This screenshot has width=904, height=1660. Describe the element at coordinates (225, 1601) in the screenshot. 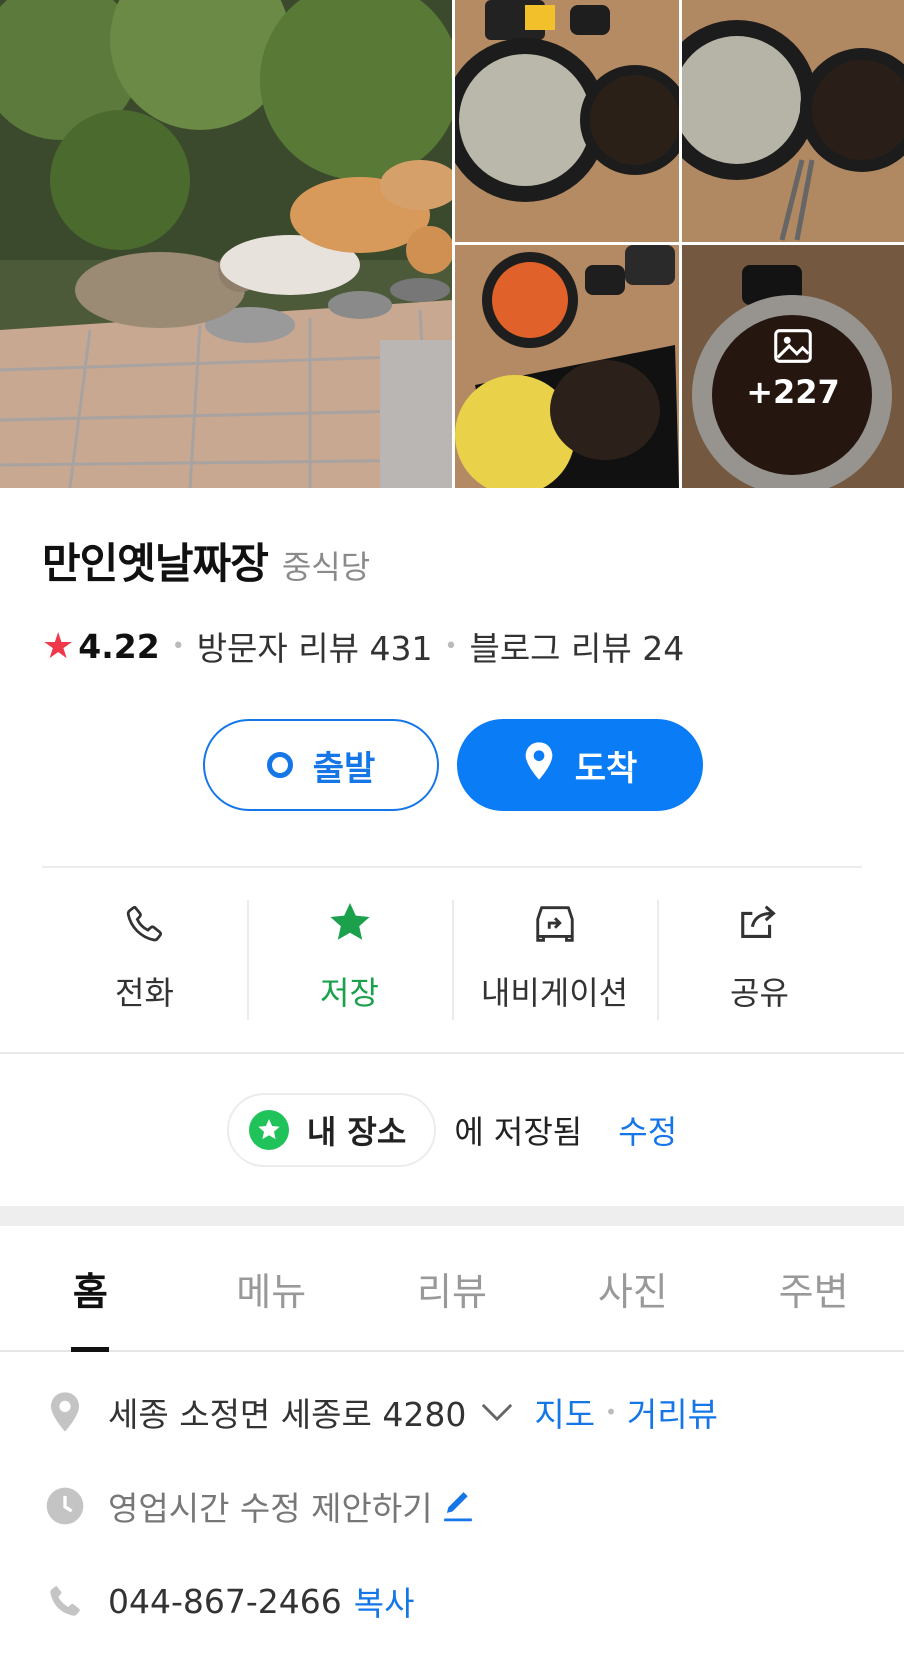

I see `phone-number: 044-867-2466` at that location.